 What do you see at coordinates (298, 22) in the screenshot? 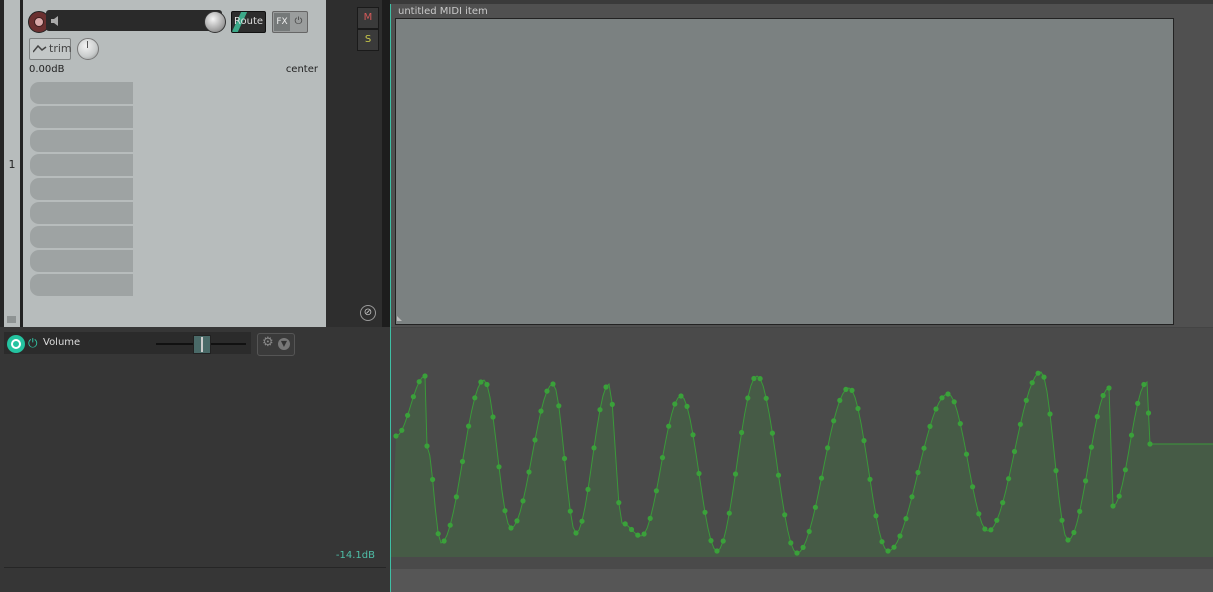
I see `fx-bypass-power-icon: ⏻` at bounding box center [298, 22].